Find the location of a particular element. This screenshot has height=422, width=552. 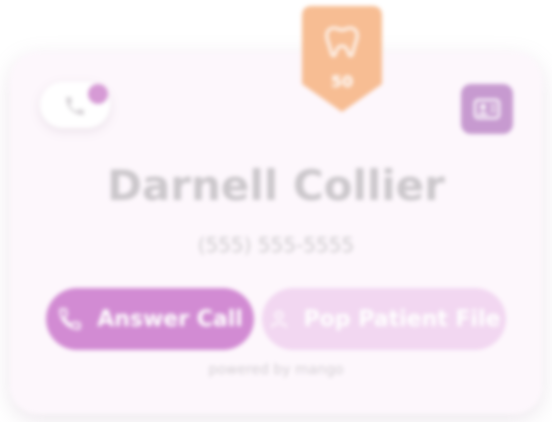

caller-phone: (555) 555-5555 is located at coordinates (276, 245).